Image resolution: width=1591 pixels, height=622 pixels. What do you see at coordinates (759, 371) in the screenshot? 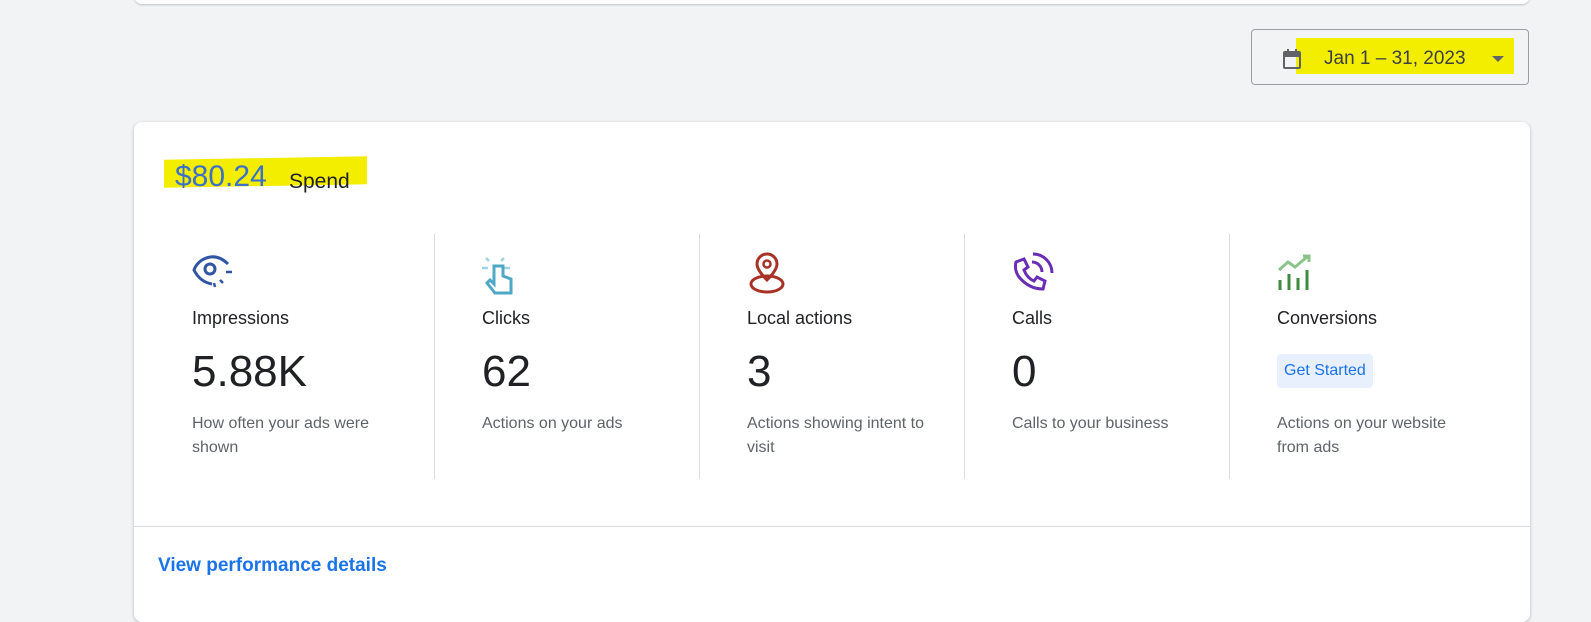
I see `metric-value: 3` at bounding box center [759, 371].